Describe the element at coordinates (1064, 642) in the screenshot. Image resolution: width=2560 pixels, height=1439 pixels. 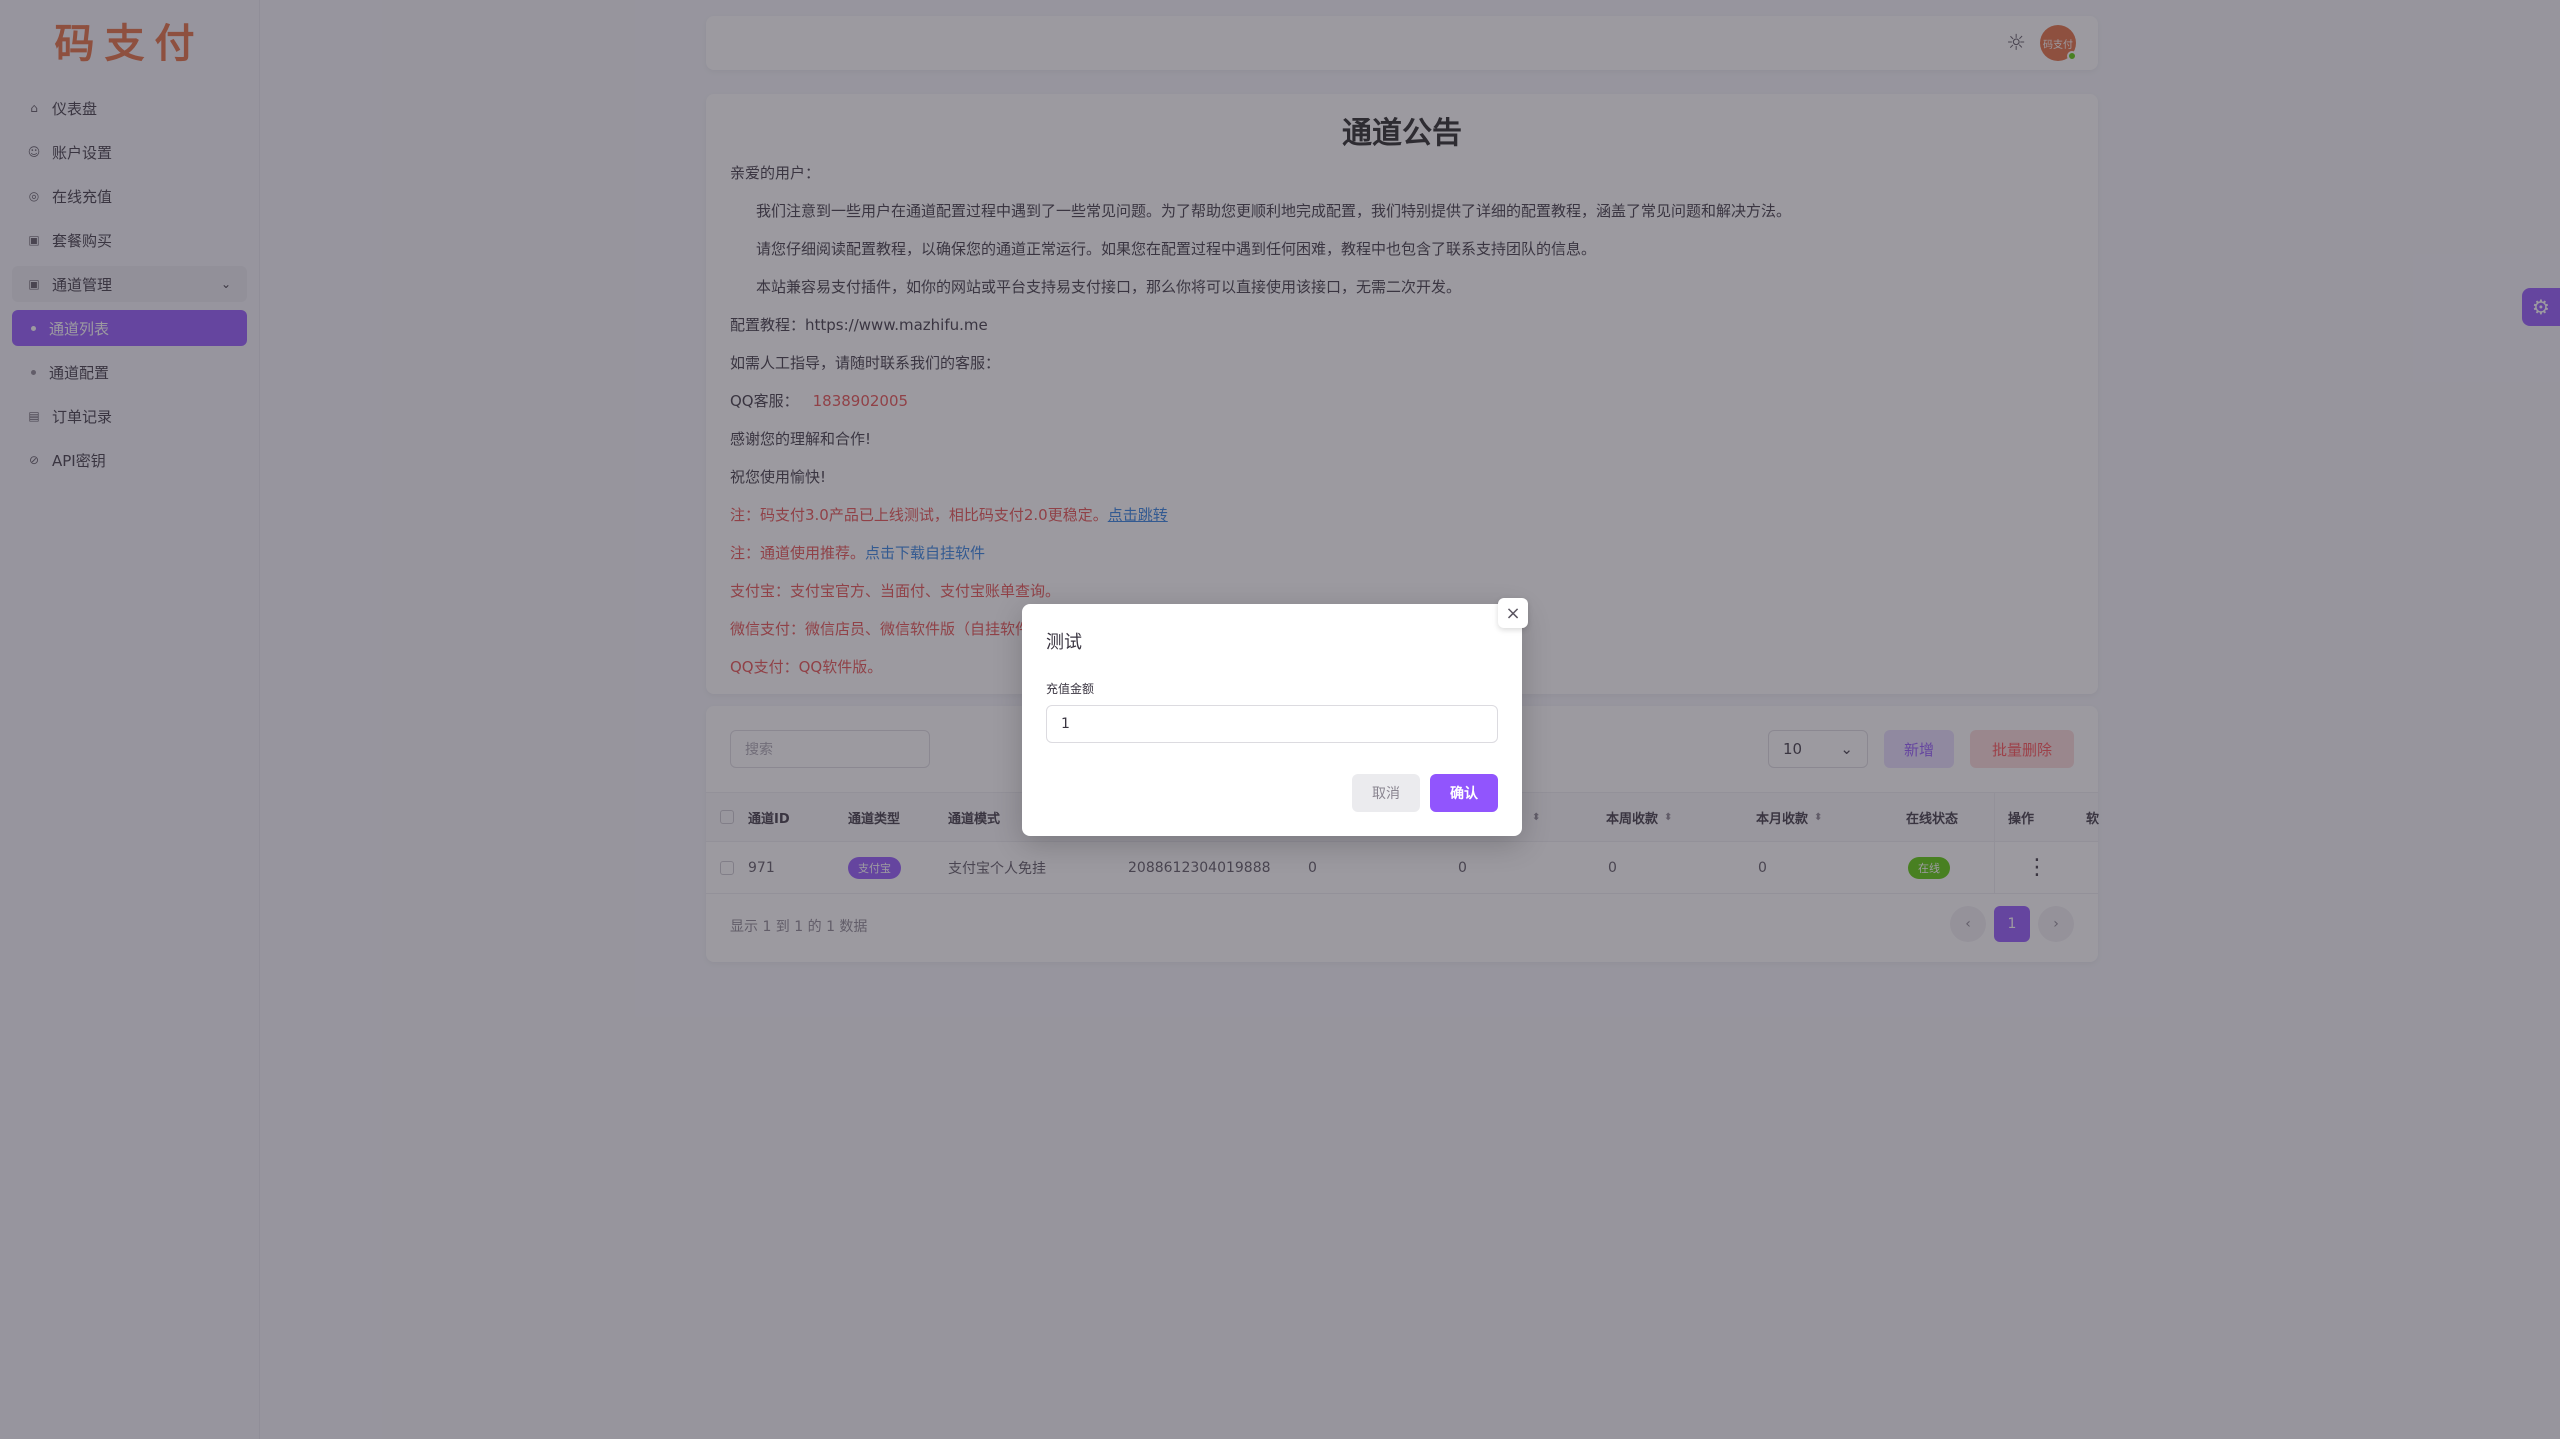
I see `dialog-title: 测试` at that location.